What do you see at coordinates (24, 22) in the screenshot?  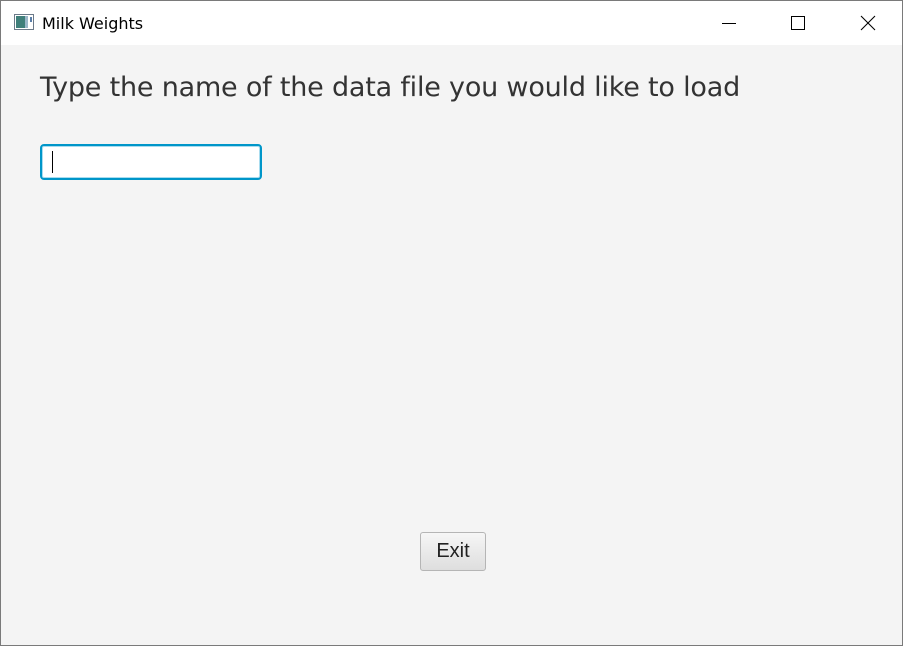 I see `java-app-icon` at bounding box center [24, 22].